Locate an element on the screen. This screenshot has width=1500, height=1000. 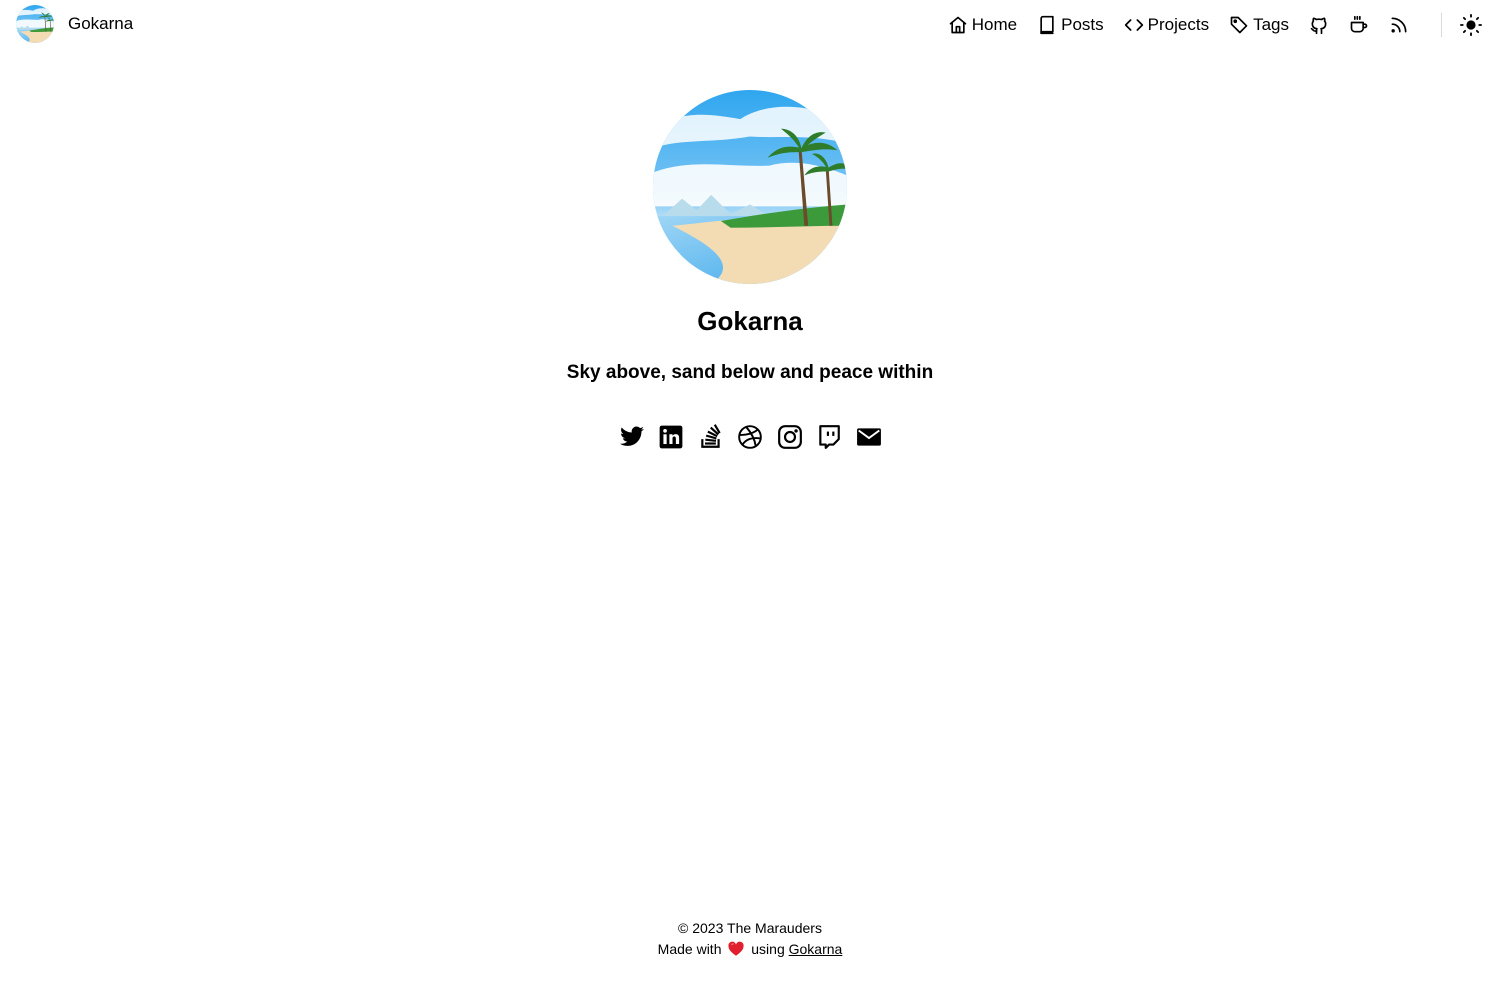
nav-item-label: Tags is located at coordinates (1271, 24).